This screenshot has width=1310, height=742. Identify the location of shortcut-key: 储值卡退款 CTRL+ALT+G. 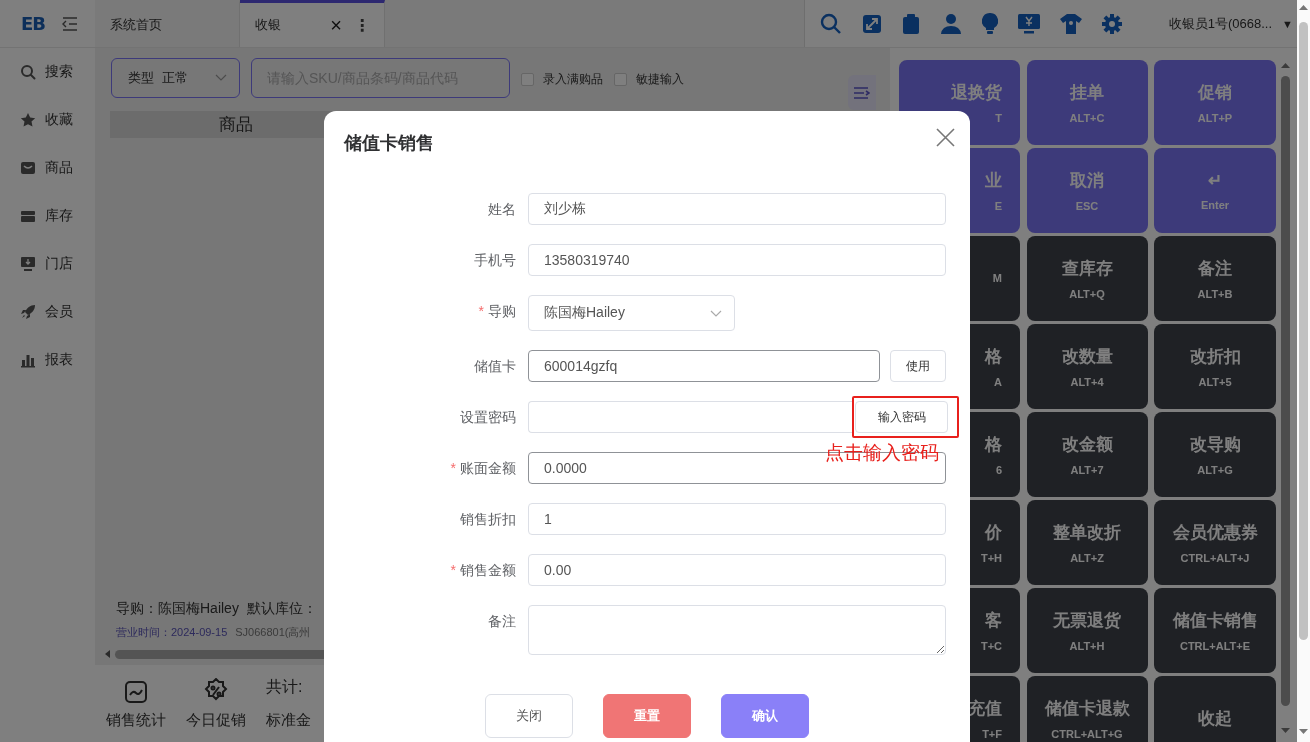
(1087, 709).